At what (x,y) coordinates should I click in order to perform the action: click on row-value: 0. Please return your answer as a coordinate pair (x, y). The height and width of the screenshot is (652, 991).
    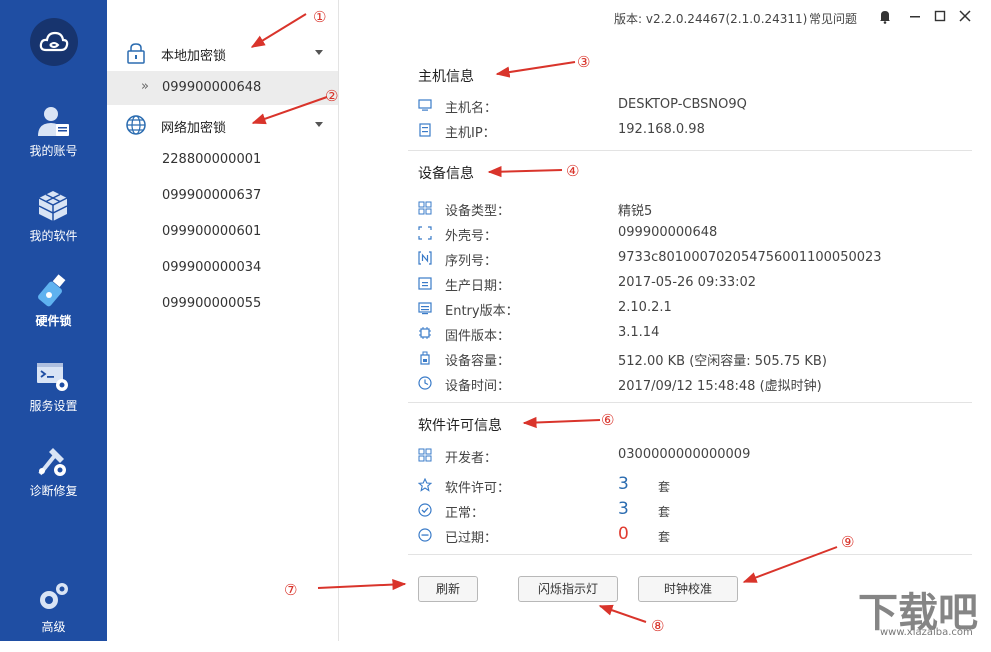
    Looking at the image, I should click on (623, 534).